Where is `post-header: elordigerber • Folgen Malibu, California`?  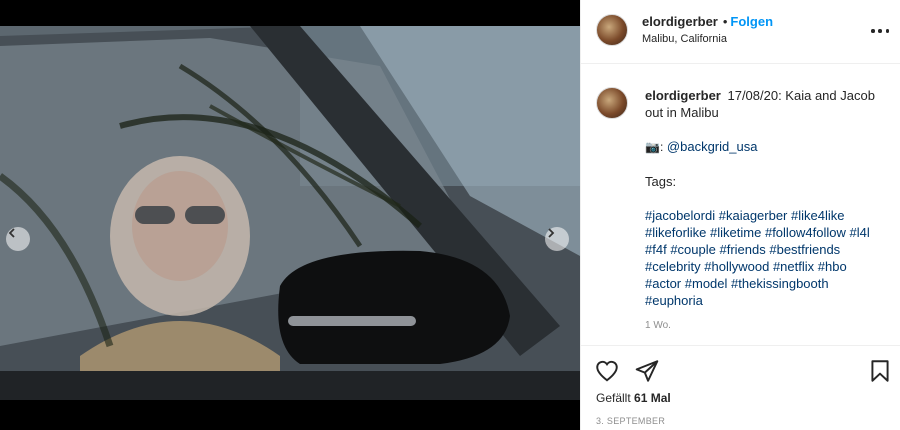 post-header: elordigerber • Folgen Malibu, California is located at coordinates (740, 32).